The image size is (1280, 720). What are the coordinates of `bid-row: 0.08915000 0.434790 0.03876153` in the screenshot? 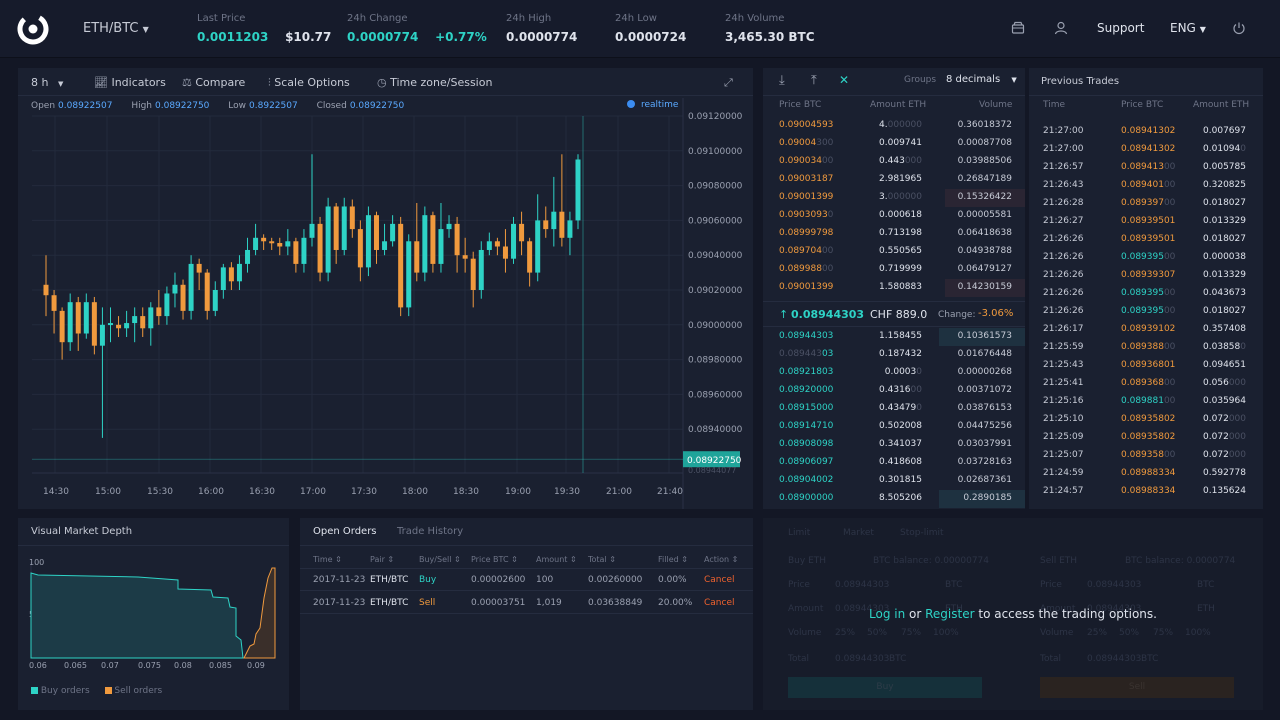 It's located at (894, 409).